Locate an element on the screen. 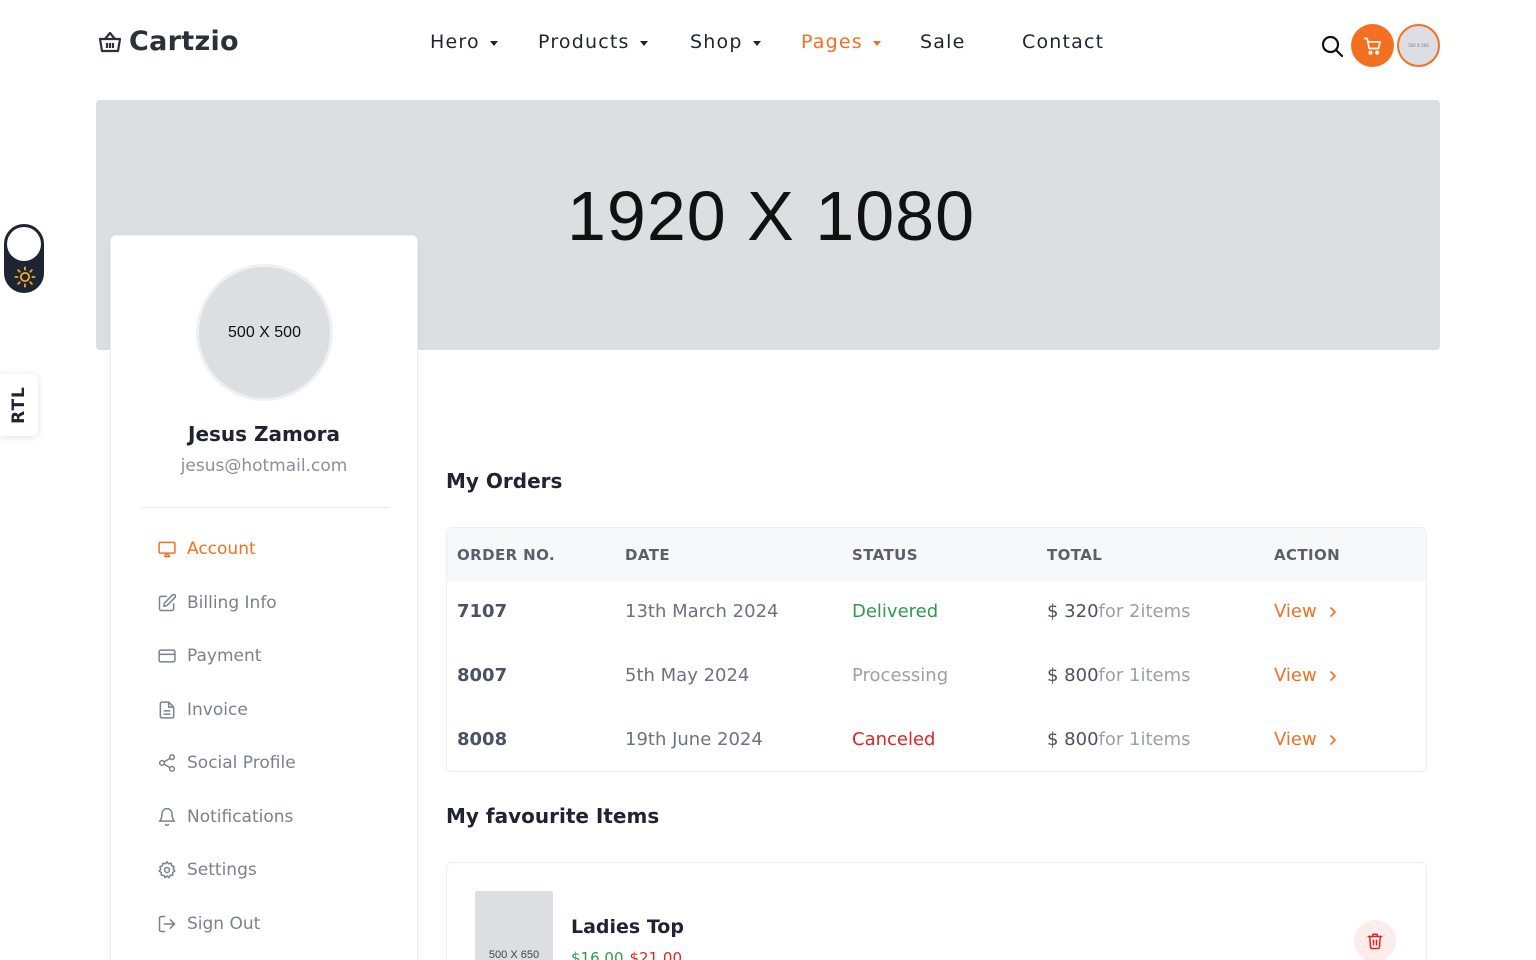  old-price: $21.00 is located at coordinates (656, 954).